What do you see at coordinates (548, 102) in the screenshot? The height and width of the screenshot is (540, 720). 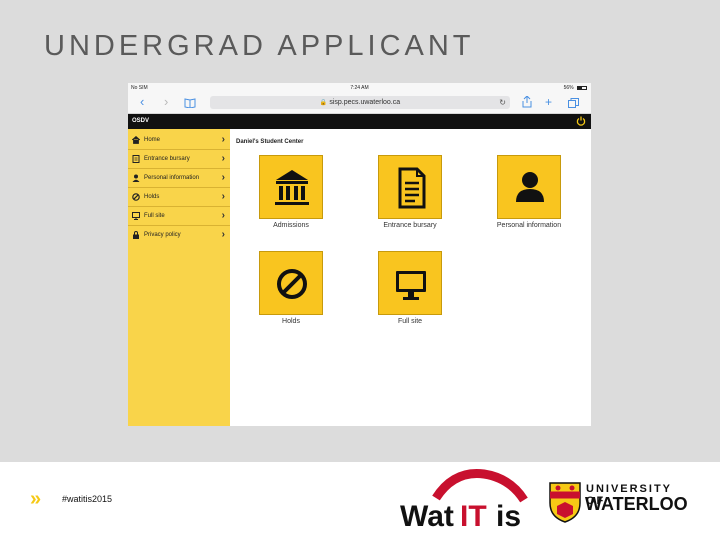 I see `plus-icon: +` at bounding box center [548, 102].